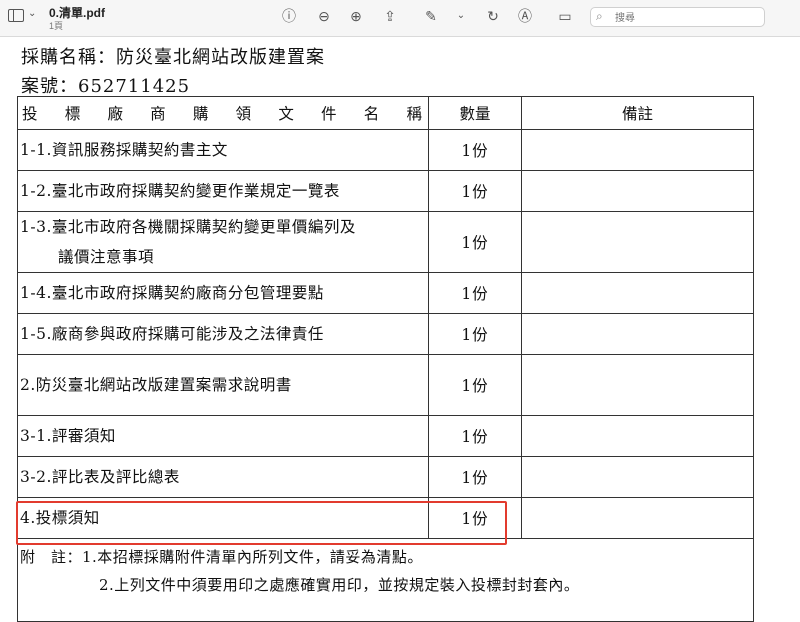 The image size is (800, 622). I want to click on table-row: 4.投標須知 1份, so click(385, 518).